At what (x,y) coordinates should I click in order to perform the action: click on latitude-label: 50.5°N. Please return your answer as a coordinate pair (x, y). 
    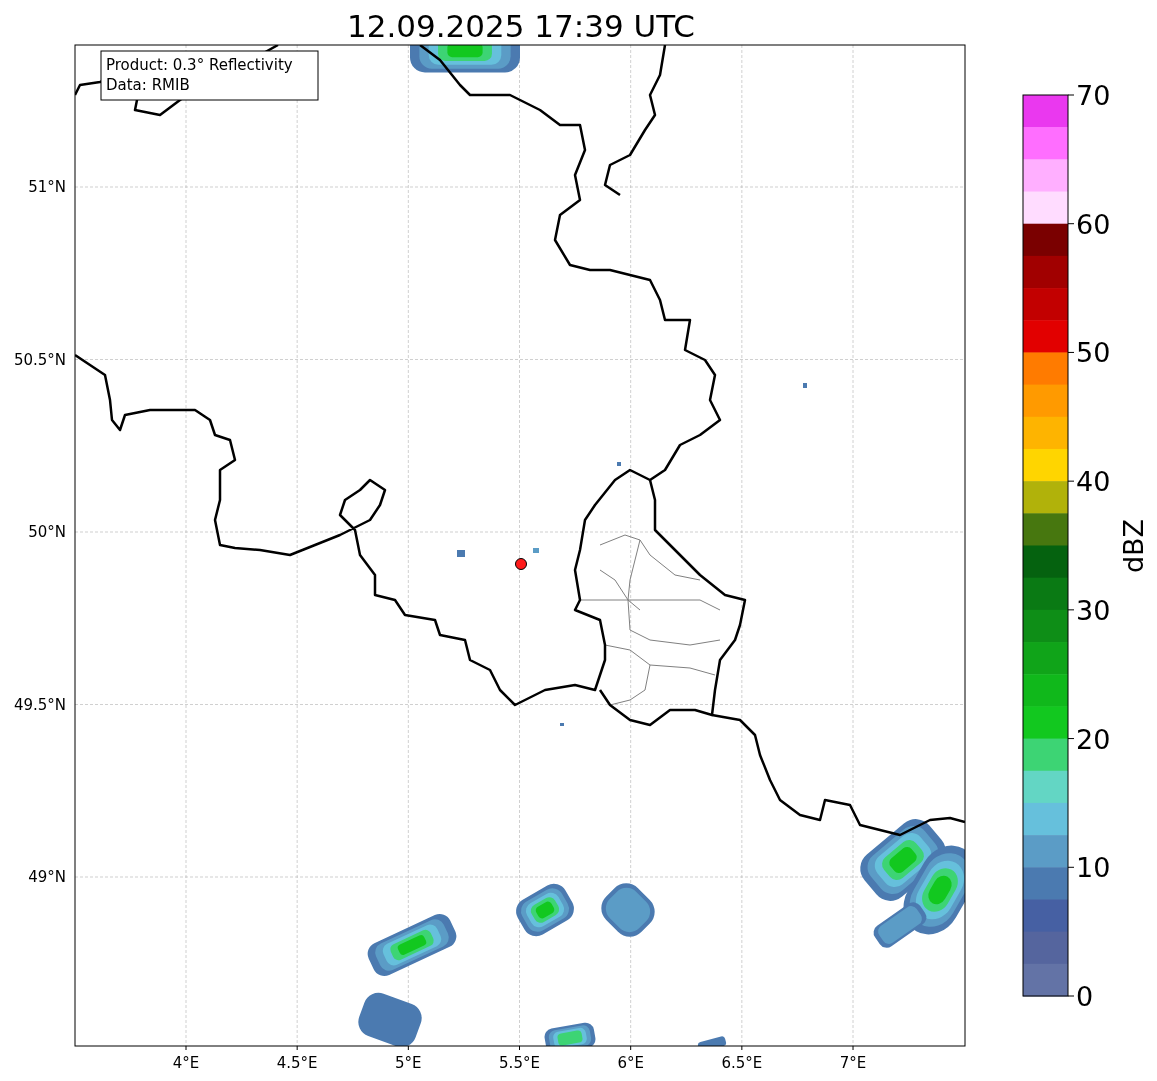
    Looking at the image, I should click on (39, 359).